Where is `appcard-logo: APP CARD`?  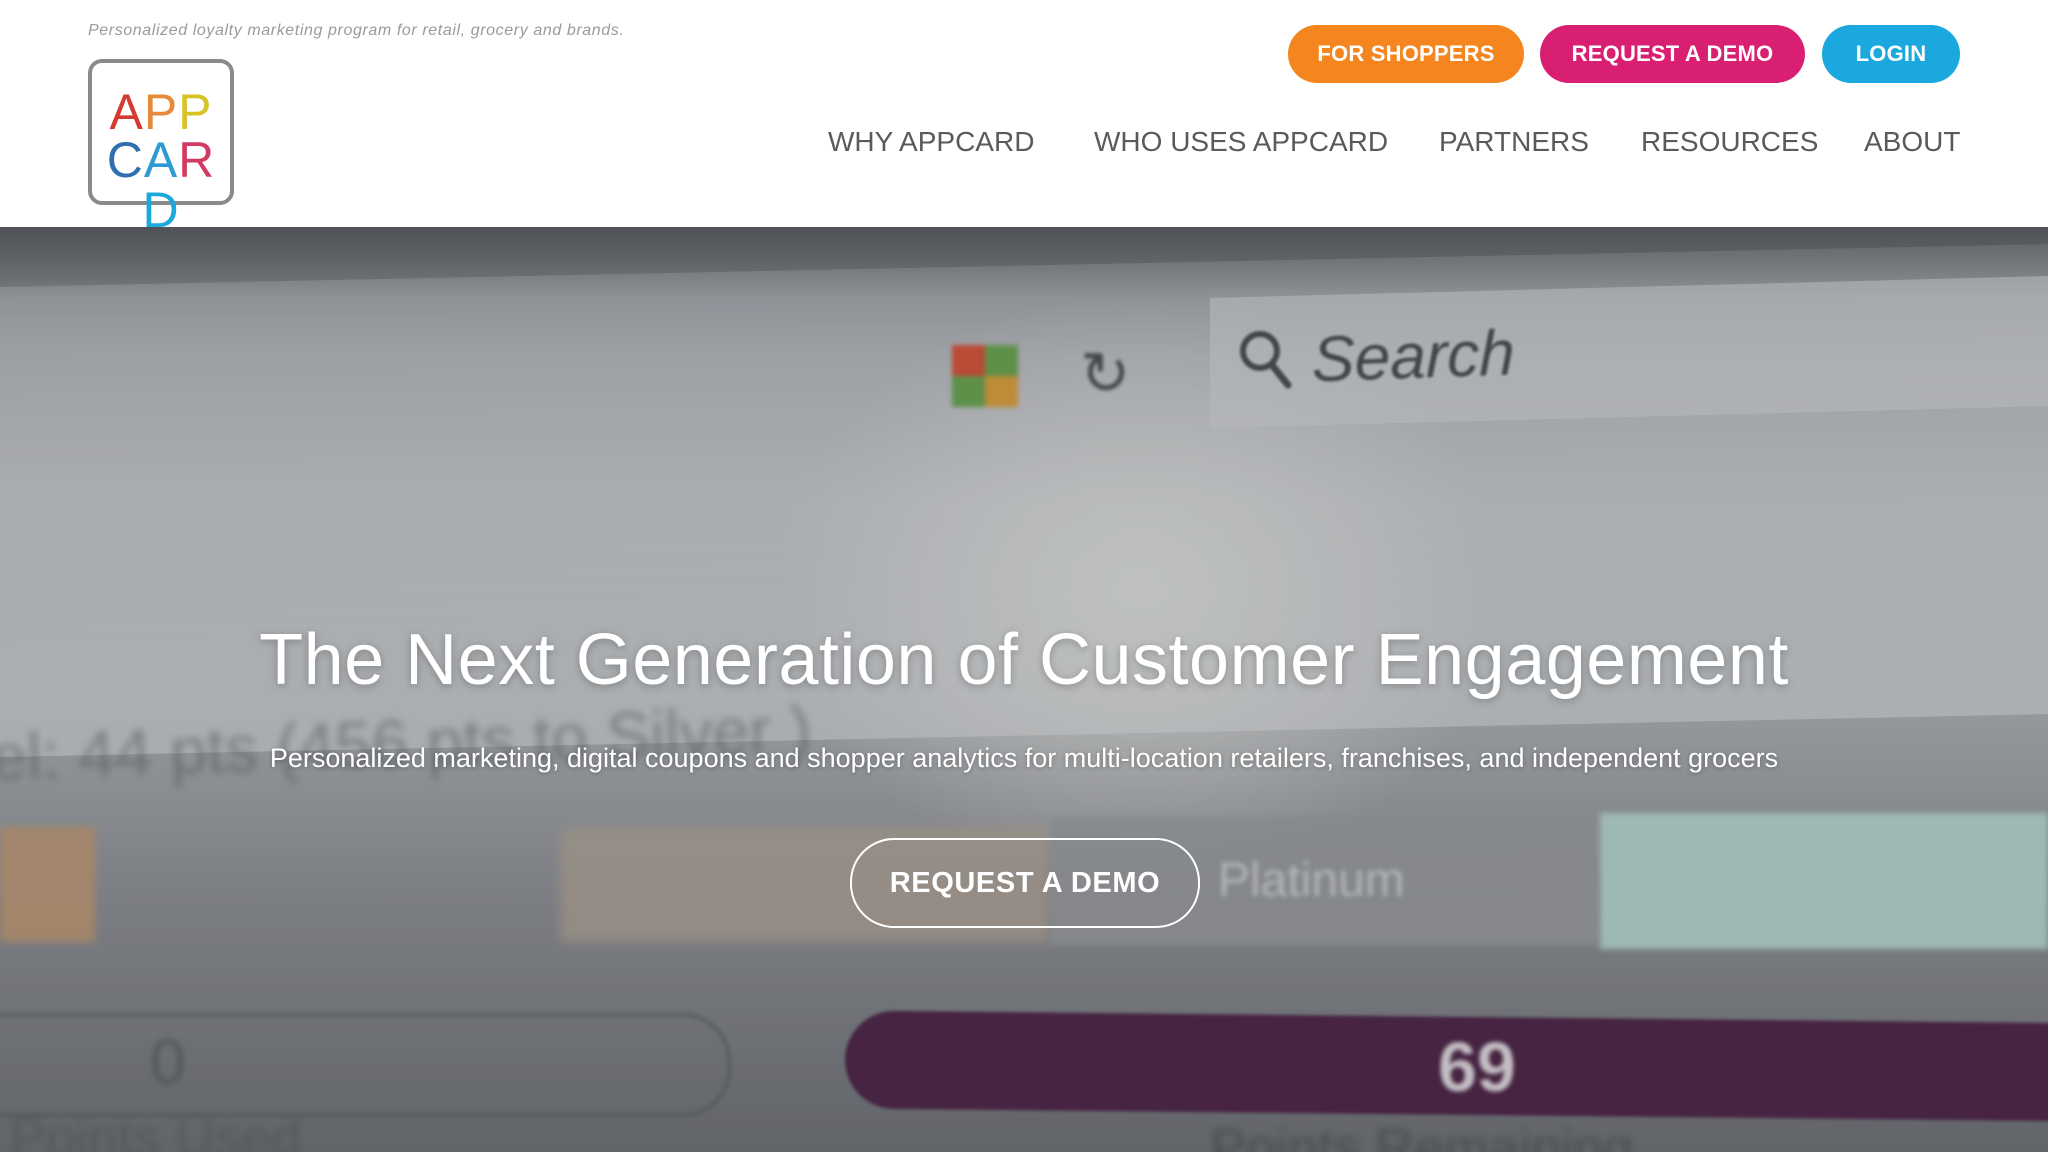
appcard-logo: APP CARD is located at coordinates (161, 147).